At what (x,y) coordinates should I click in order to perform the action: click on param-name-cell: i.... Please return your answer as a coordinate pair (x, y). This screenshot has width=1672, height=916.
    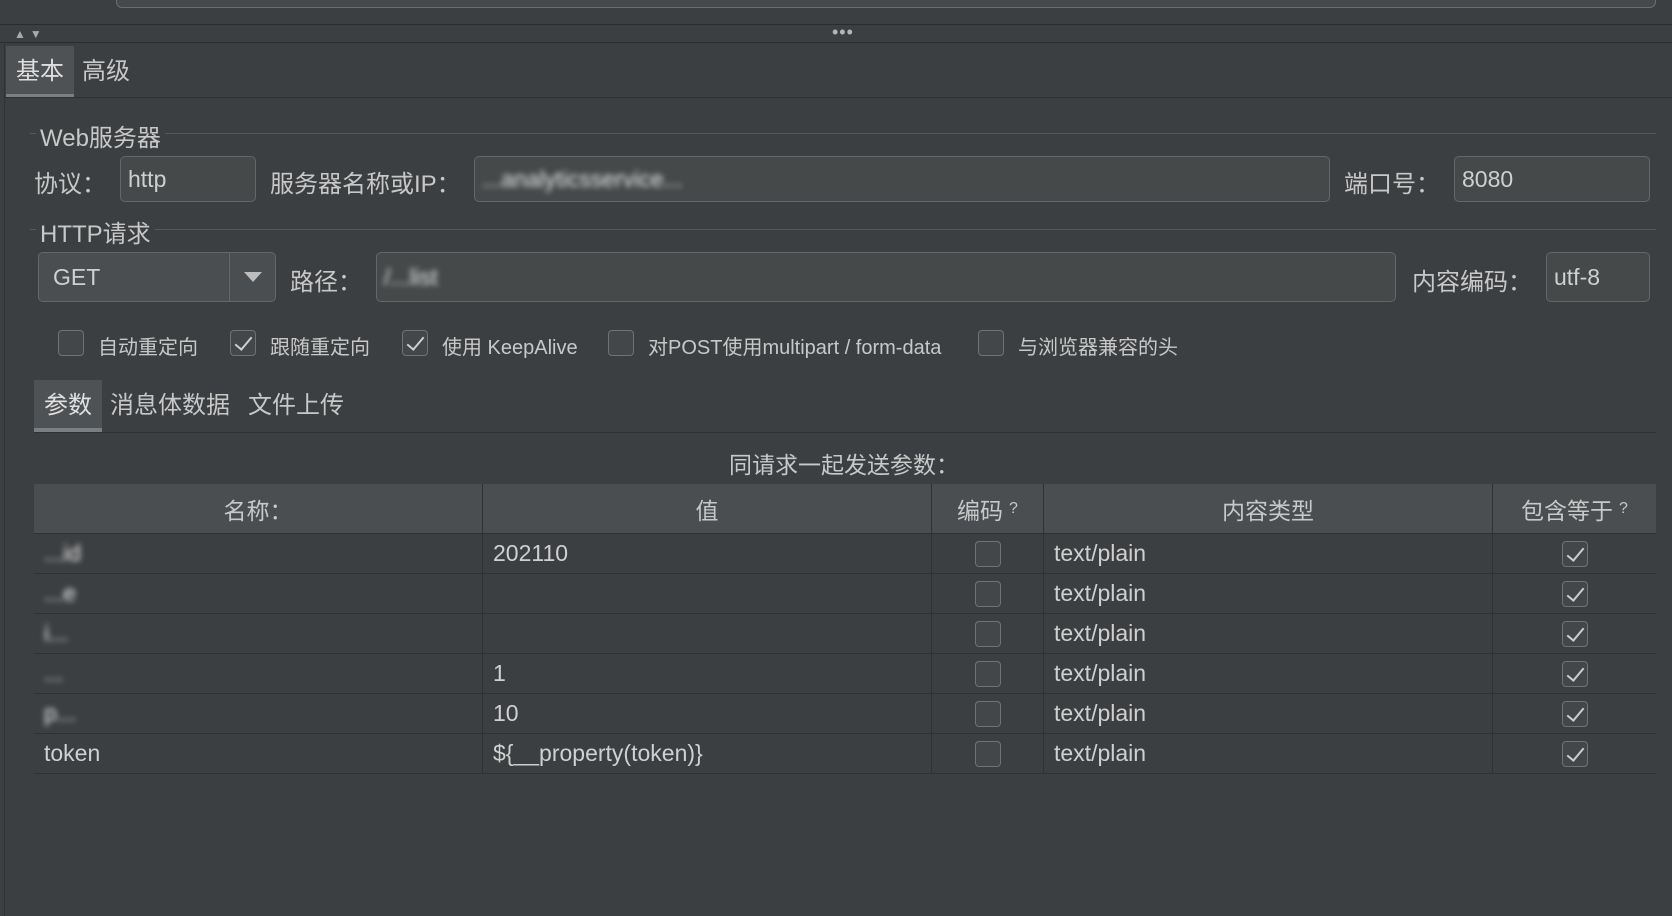
    Looking at the image, I should click on (258, 633).